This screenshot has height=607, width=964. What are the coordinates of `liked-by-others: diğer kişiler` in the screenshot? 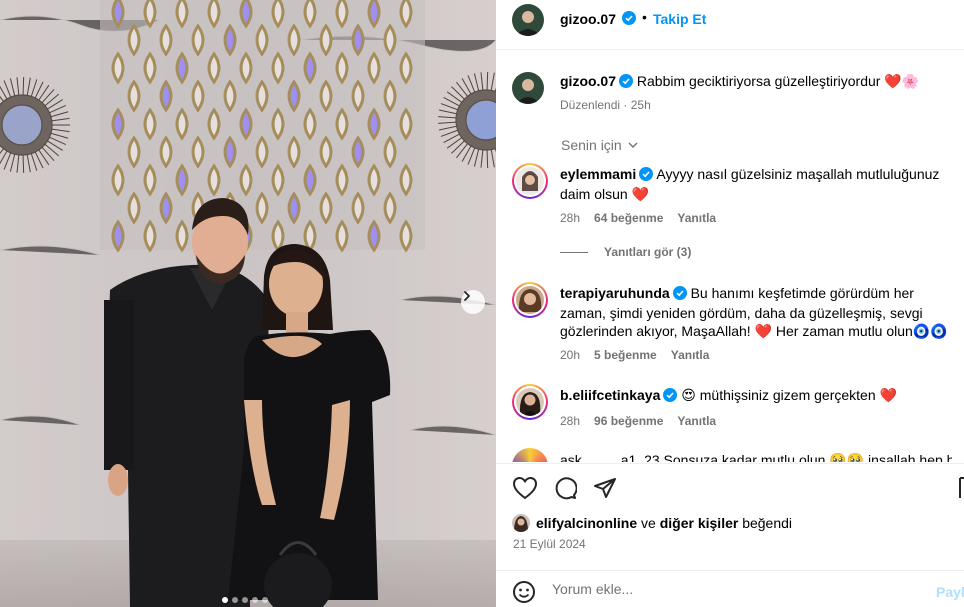 It's located at (699, 523).